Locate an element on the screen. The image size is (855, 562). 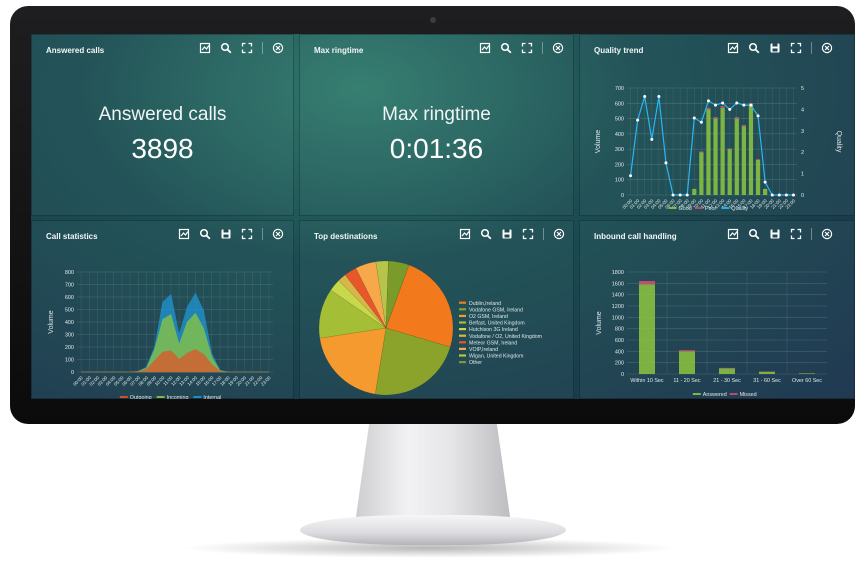
monitor-stand-base is located at coordinates (433, 530).